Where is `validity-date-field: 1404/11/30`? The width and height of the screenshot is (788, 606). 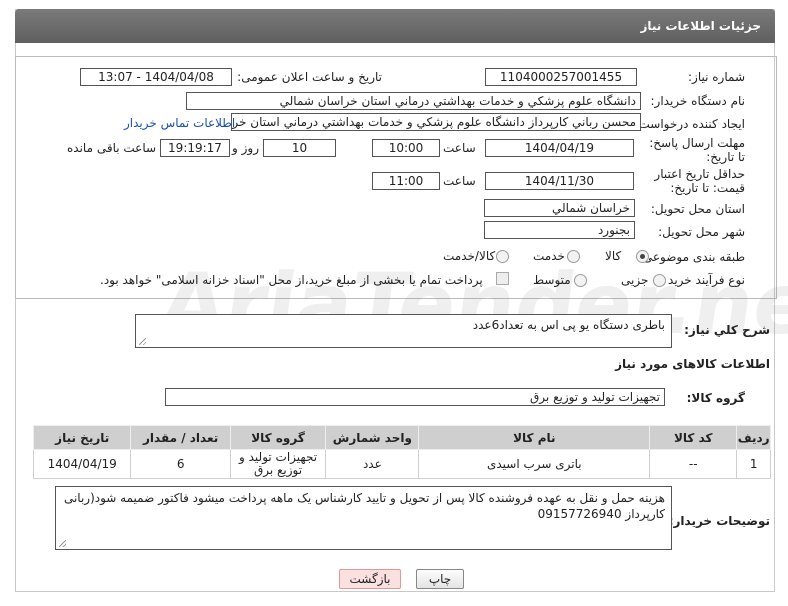
validity-date-field: 1404/11/30 is located at coordinates (559, 181).